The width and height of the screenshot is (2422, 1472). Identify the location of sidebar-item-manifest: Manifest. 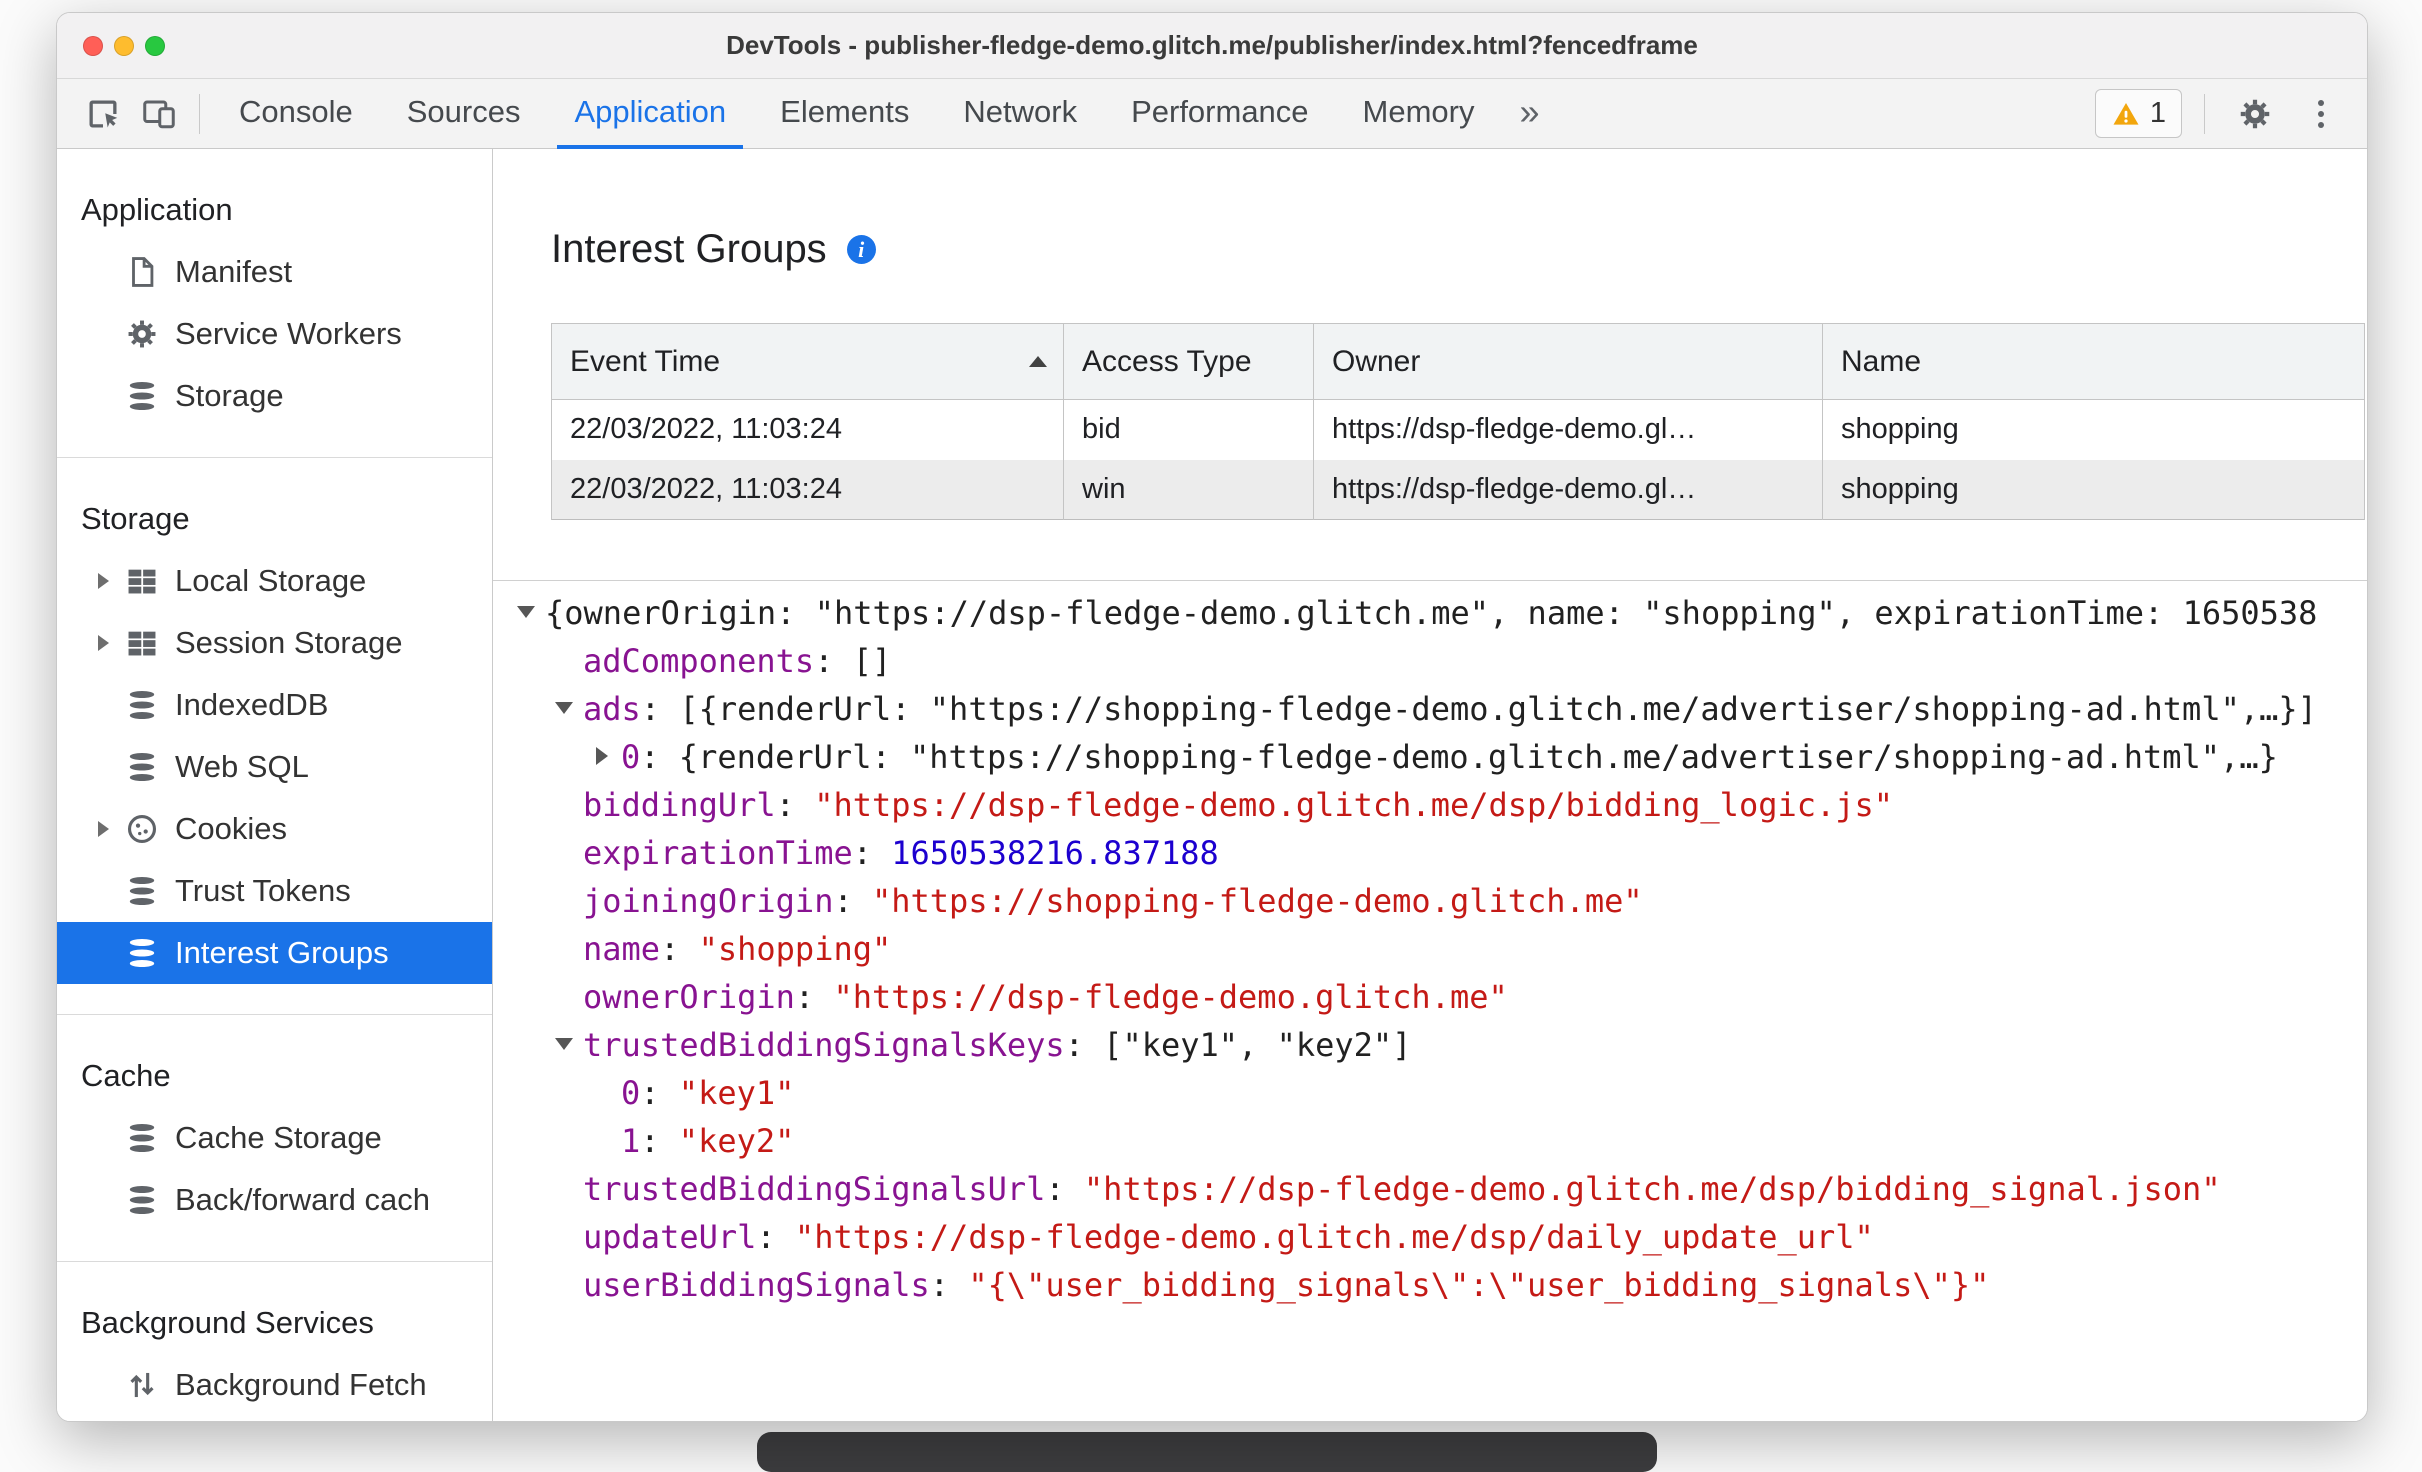
(274, 272).